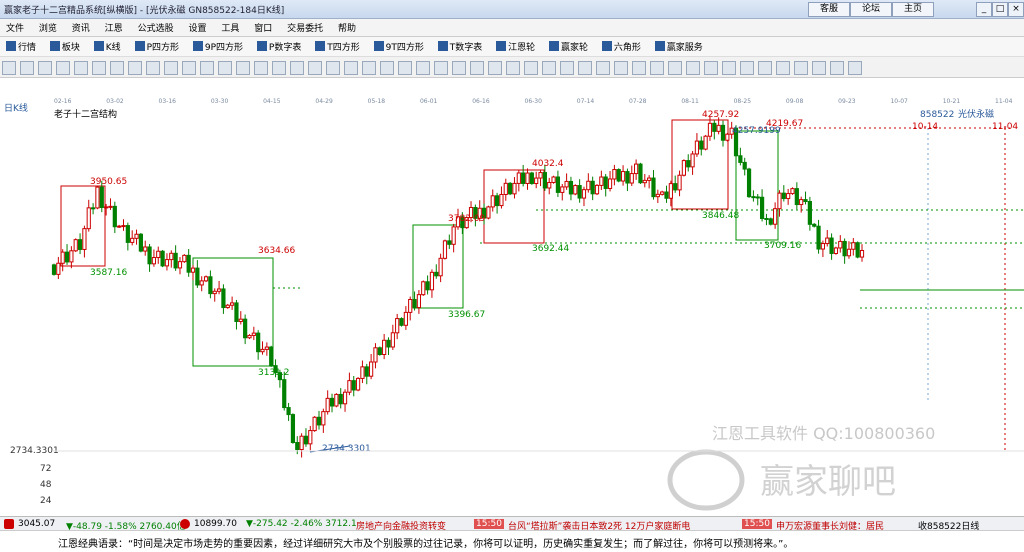 This screenshot has width=1024, height=552. What do you see at coordinates (459, 46) in the screenshot?
I see `toolbar-t-table-button: T数字表` at bounding box center [459, 46].